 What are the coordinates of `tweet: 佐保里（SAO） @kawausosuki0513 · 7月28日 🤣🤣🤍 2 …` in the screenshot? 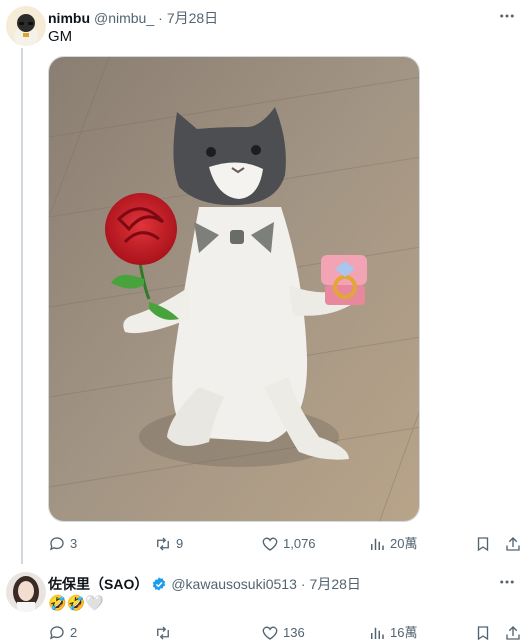 It's located at (264, 605).